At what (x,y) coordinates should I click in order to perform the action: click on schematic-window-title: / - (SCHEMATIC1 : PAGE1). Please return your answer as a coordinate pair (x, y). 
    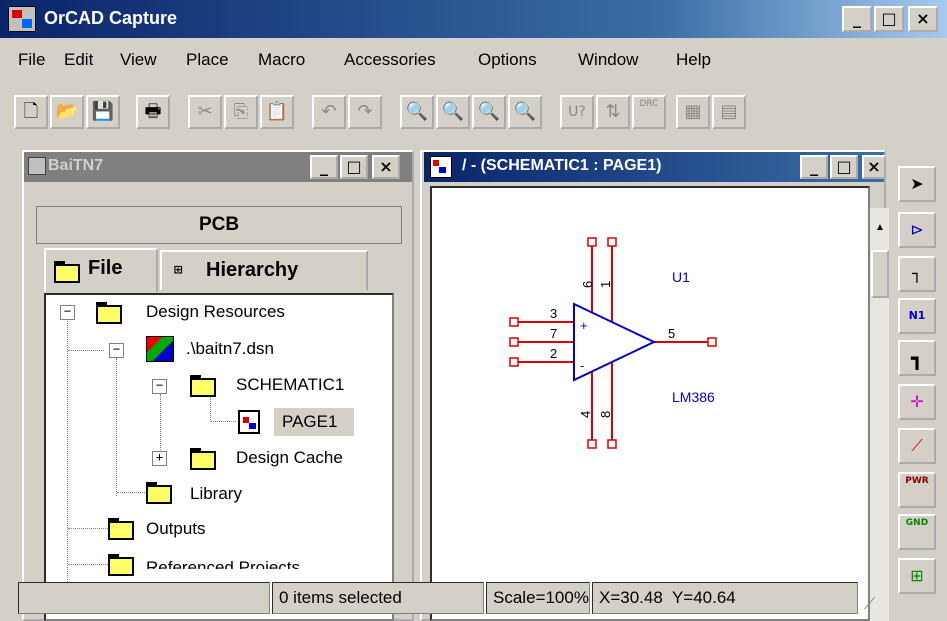
    Looking at the image, I should click on (562, 165).